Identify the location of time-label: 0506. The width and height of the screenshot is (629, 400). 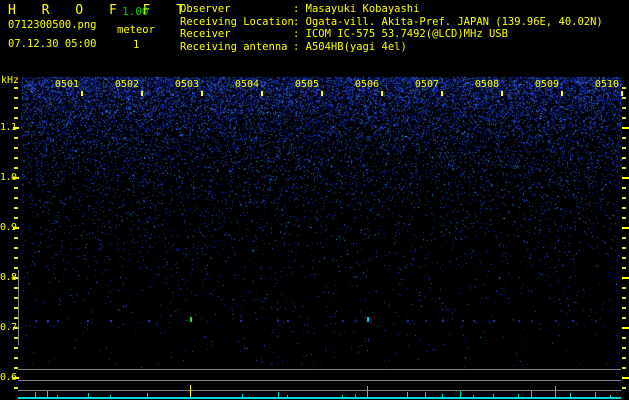
(366, 84).